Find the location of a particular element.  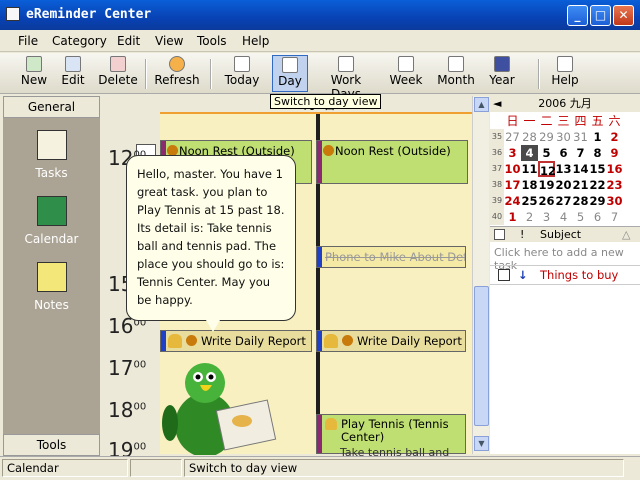

appointment-phone-mike: Phone to Mike About Defect is located at coordinates (391, 257).